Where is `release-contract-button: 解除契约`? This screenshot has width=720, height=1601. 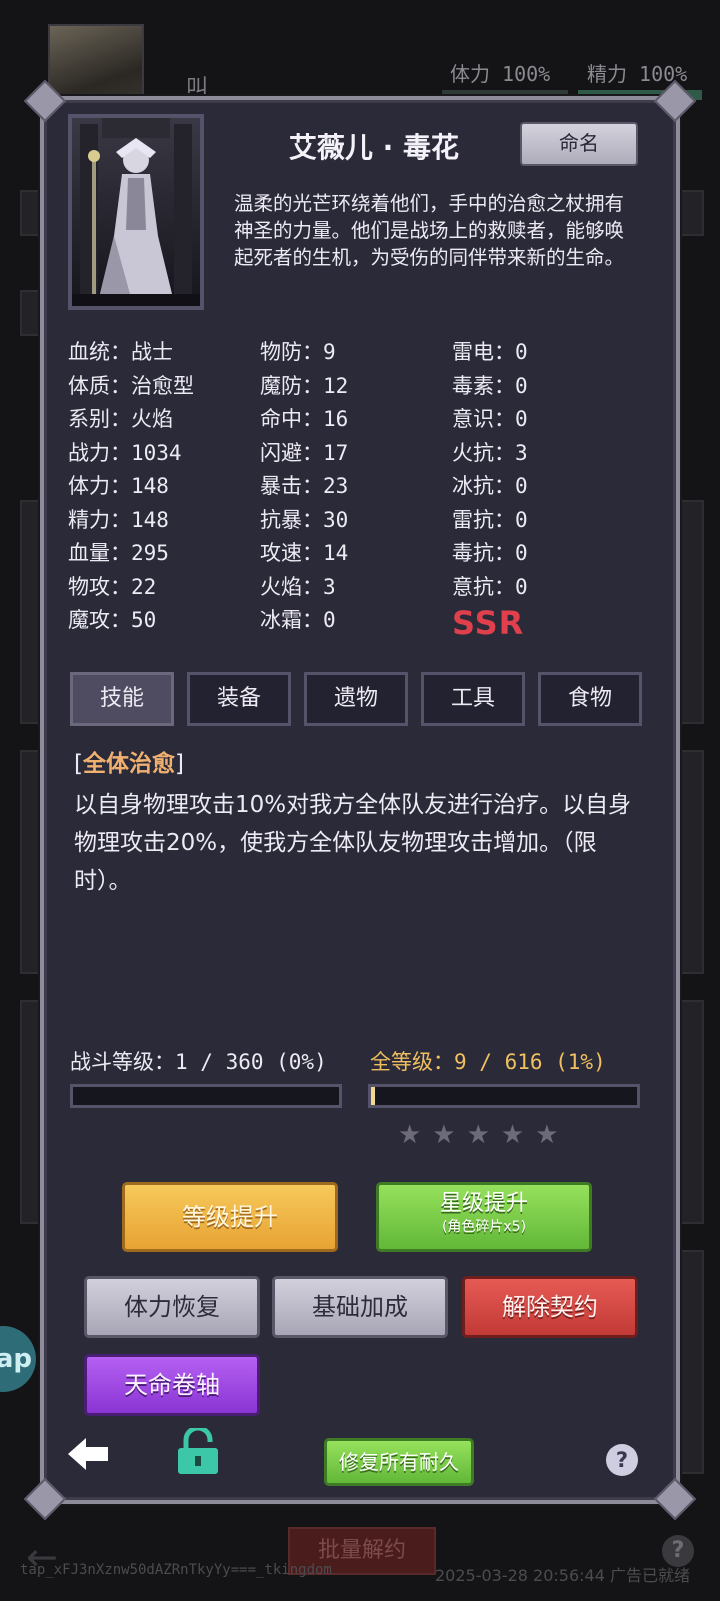 release-contract-button: 解除契约 is located at coordinates (550, 1307).